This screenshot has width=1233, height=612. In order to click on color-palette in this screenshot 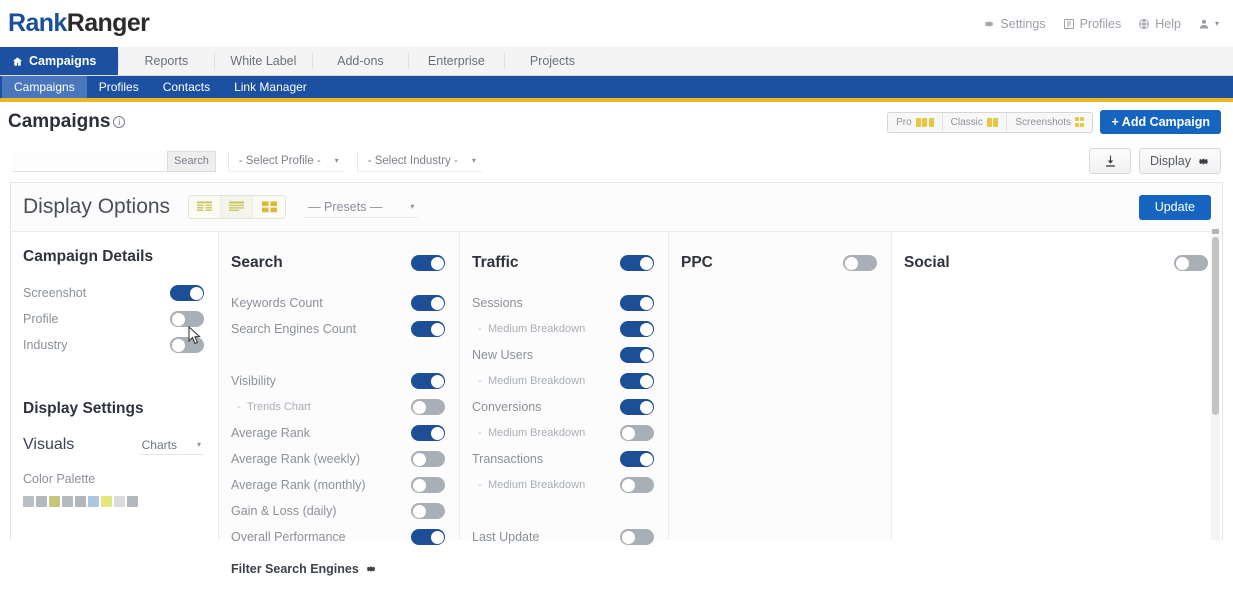, I will do `click(113, 501)`.